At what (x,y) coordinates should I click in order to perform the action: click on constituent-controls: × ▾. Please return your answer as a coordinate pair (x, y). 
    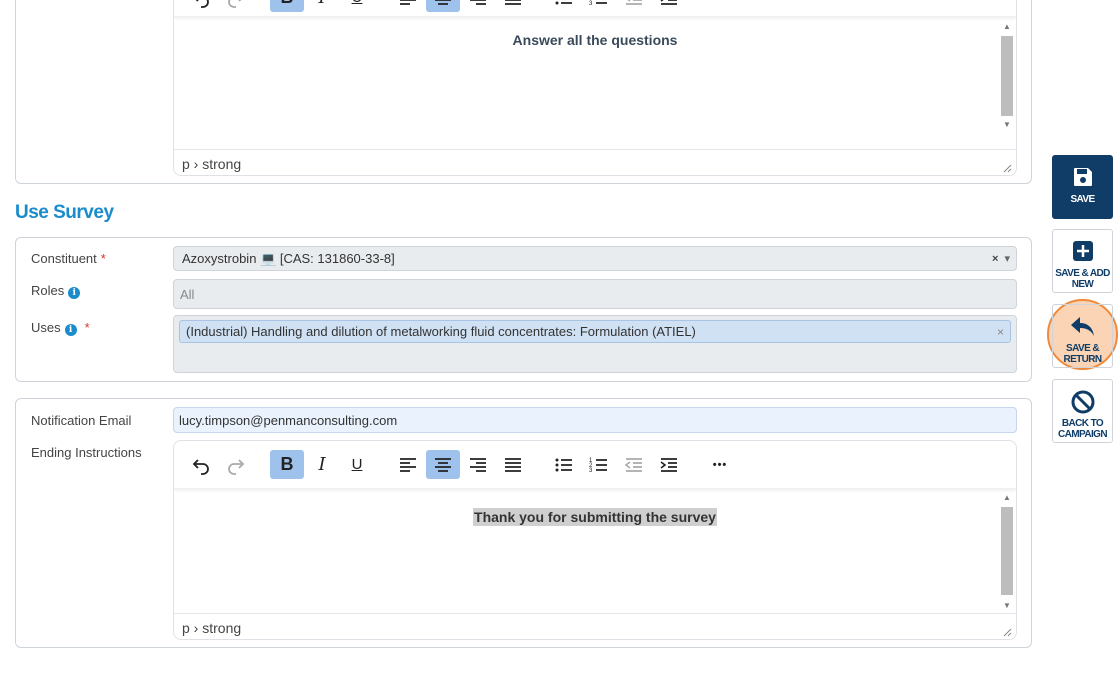
    Looking at the image, I should click on (1001, 259).